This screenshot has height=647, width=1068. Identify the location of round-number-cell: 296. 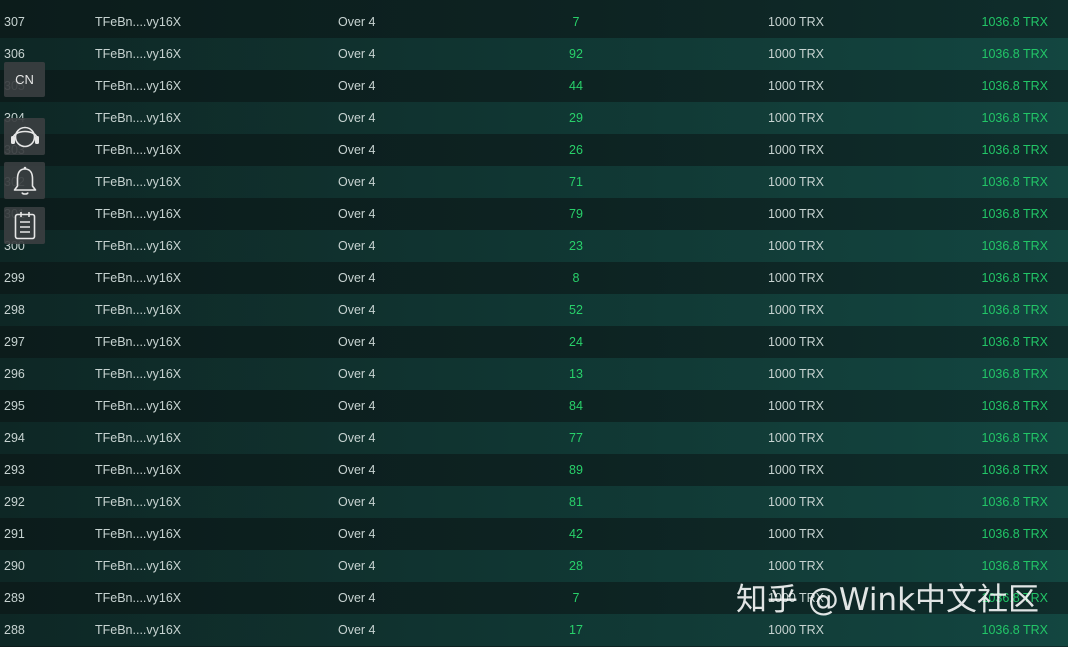
(14, 374).